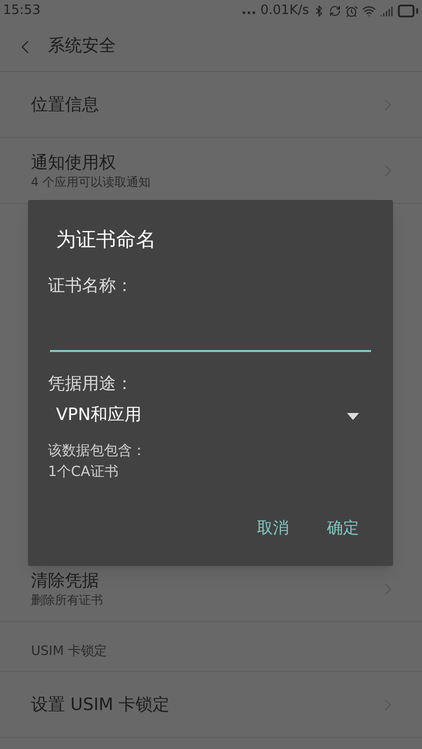 The width and height of the screenshot is (422, 749). I want to click on wifi-icon, so click(369, 11).